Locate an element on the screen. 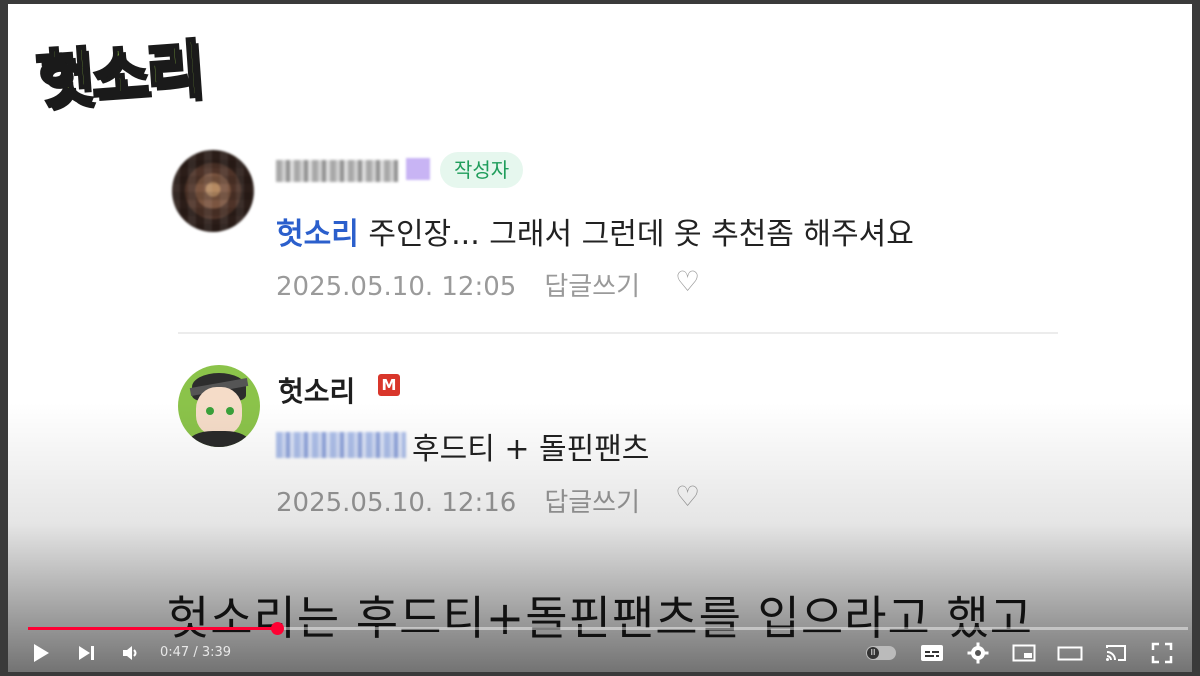  comment-text: 헛소리 주인장... 그래서 그런데 옷 추천좀 해주셔요 is located at coordinates (595, 234).